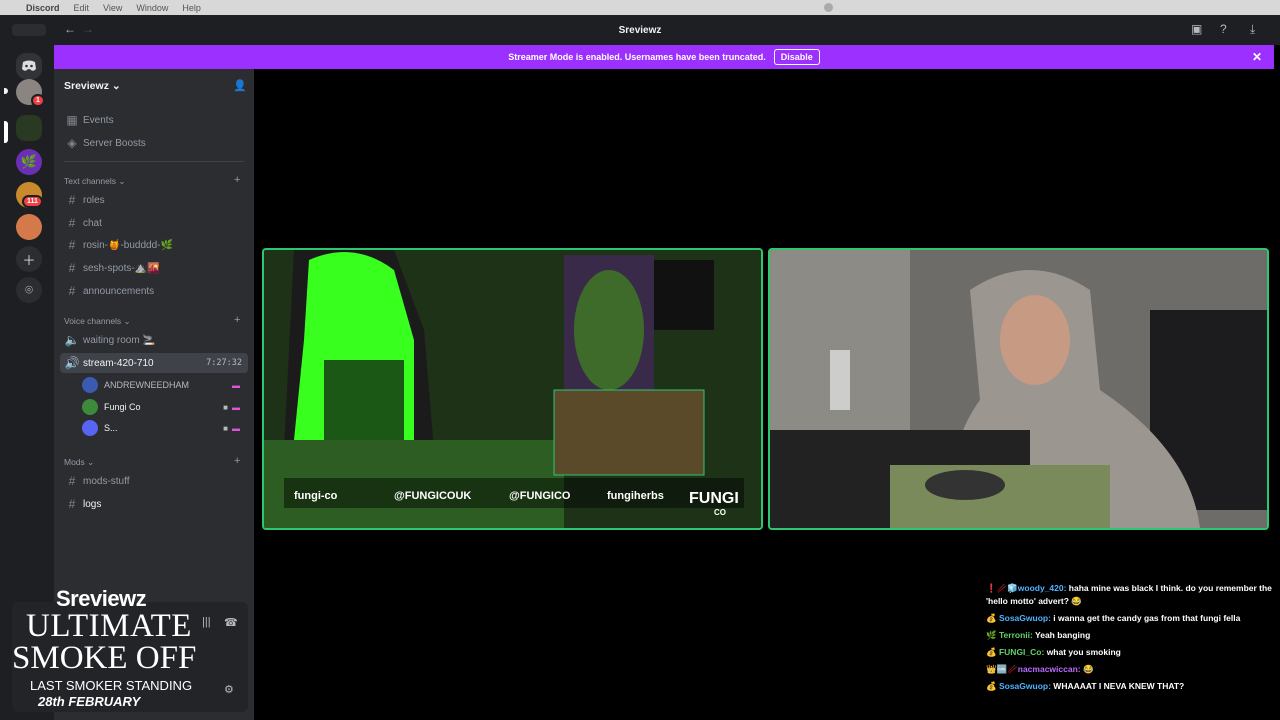 Image resolution: width=1280 pixels, height=720 pixels. Describe the element at coordinates (240, 85) in the screenshot. I see `invite-icon: 👤` at that location.